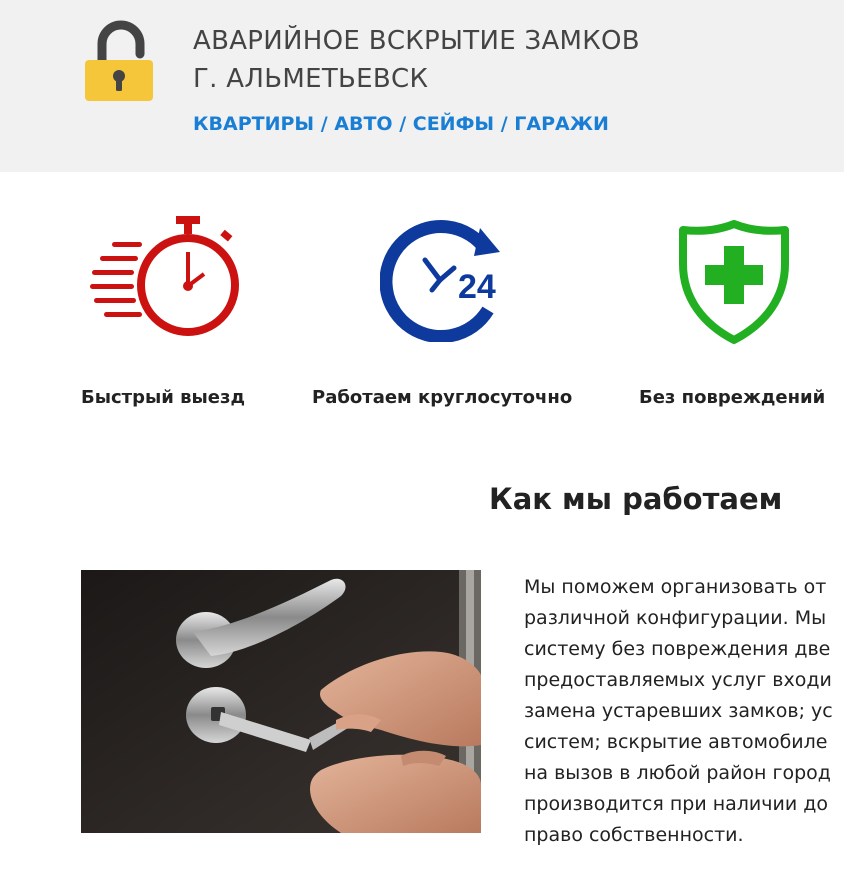 The height and width of the screenshot is (896, 844). What do you see at coordinates (634, 835) in the screenshot?
I see `text-line: право собственности.` at bounding box center [634, 835].